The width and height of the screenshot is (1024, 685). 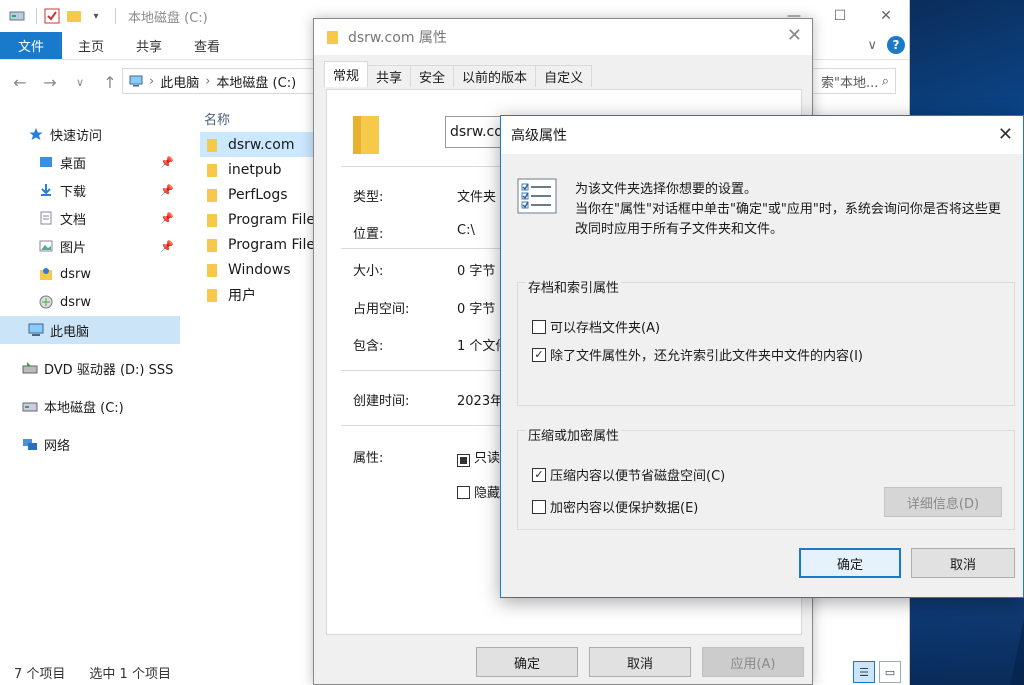 What do you see at coordinates (46, 274) in the screenshot?
I see `user-folder-icon` at bounding box center [46, 274].